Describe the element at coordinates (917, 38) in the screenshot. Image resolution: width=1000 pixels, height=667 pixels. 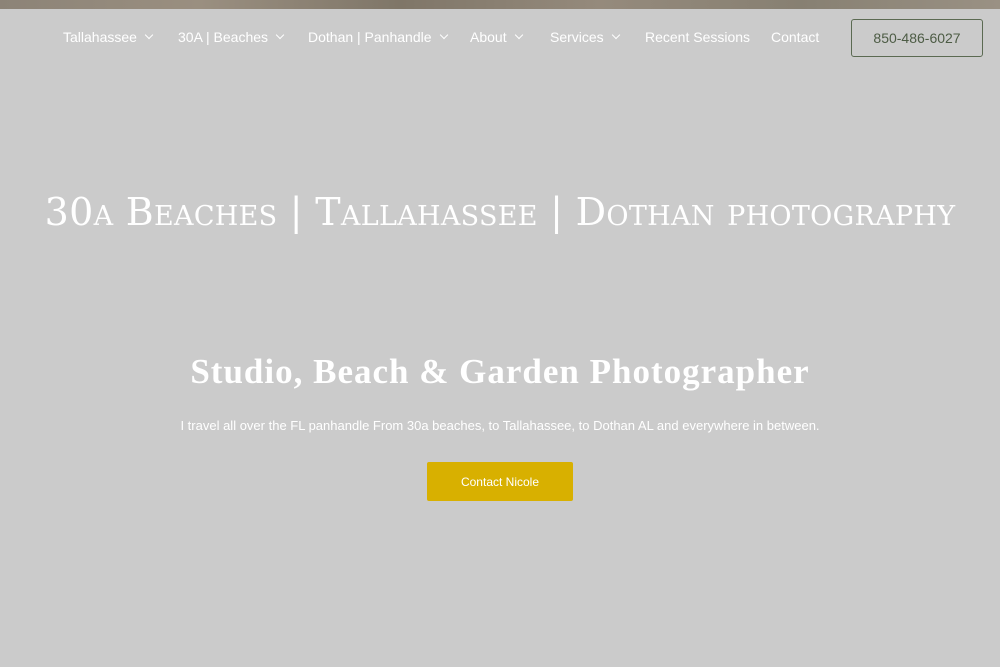
I see `phone-button: 850-486-6027` at that location.